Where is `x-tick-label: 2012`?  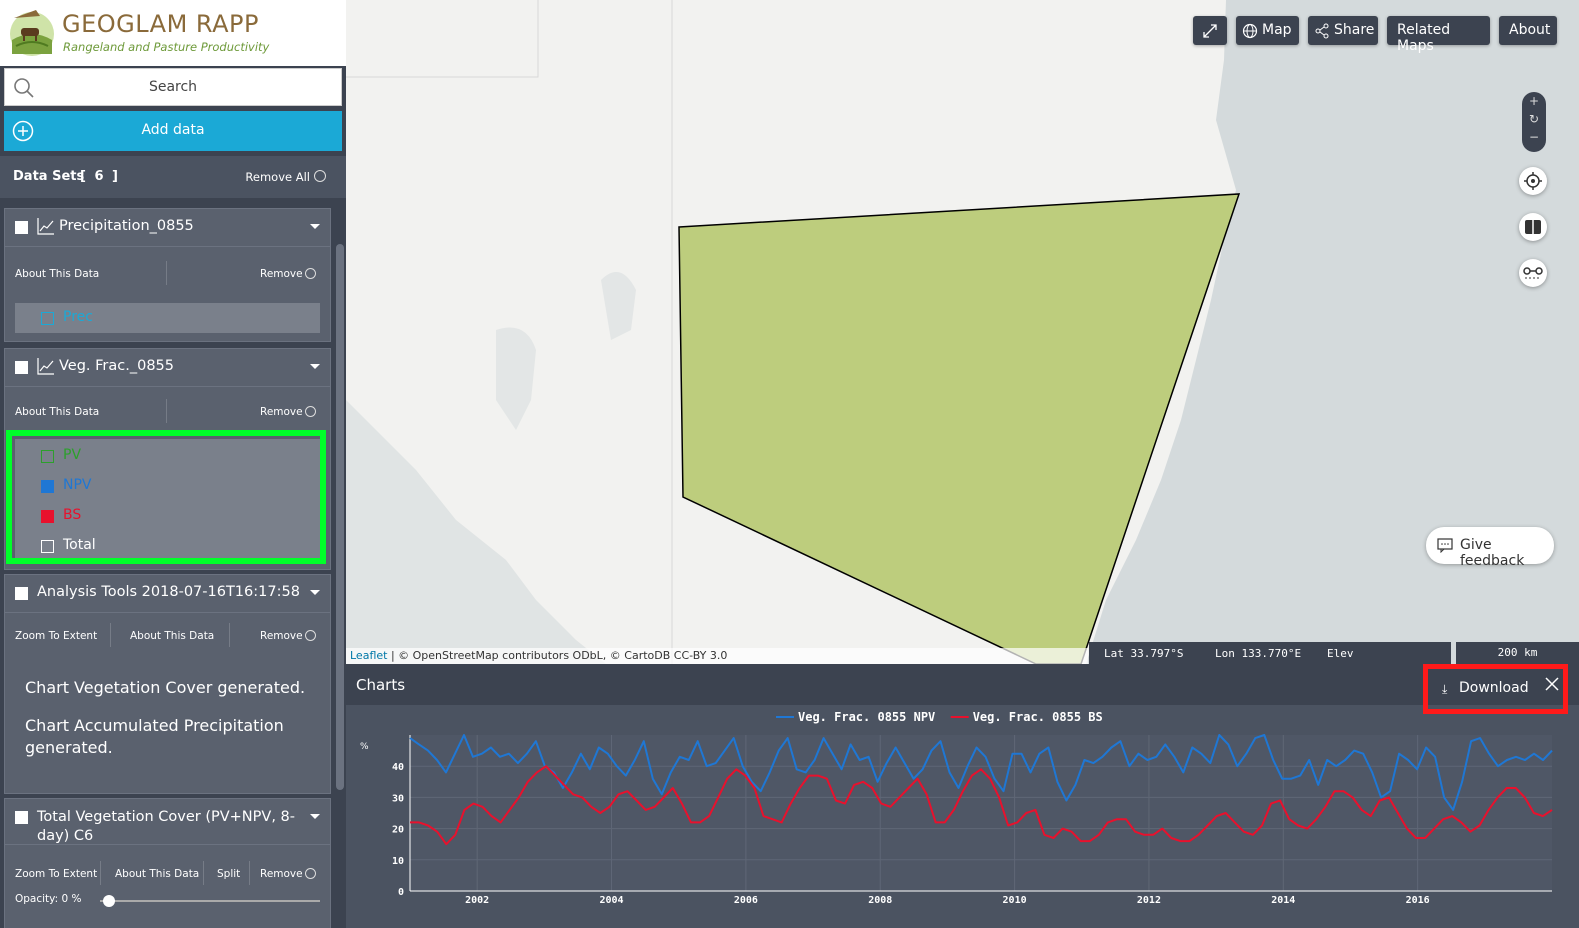 x-tick-label: 2012 is located at coordinates (1149, 900).